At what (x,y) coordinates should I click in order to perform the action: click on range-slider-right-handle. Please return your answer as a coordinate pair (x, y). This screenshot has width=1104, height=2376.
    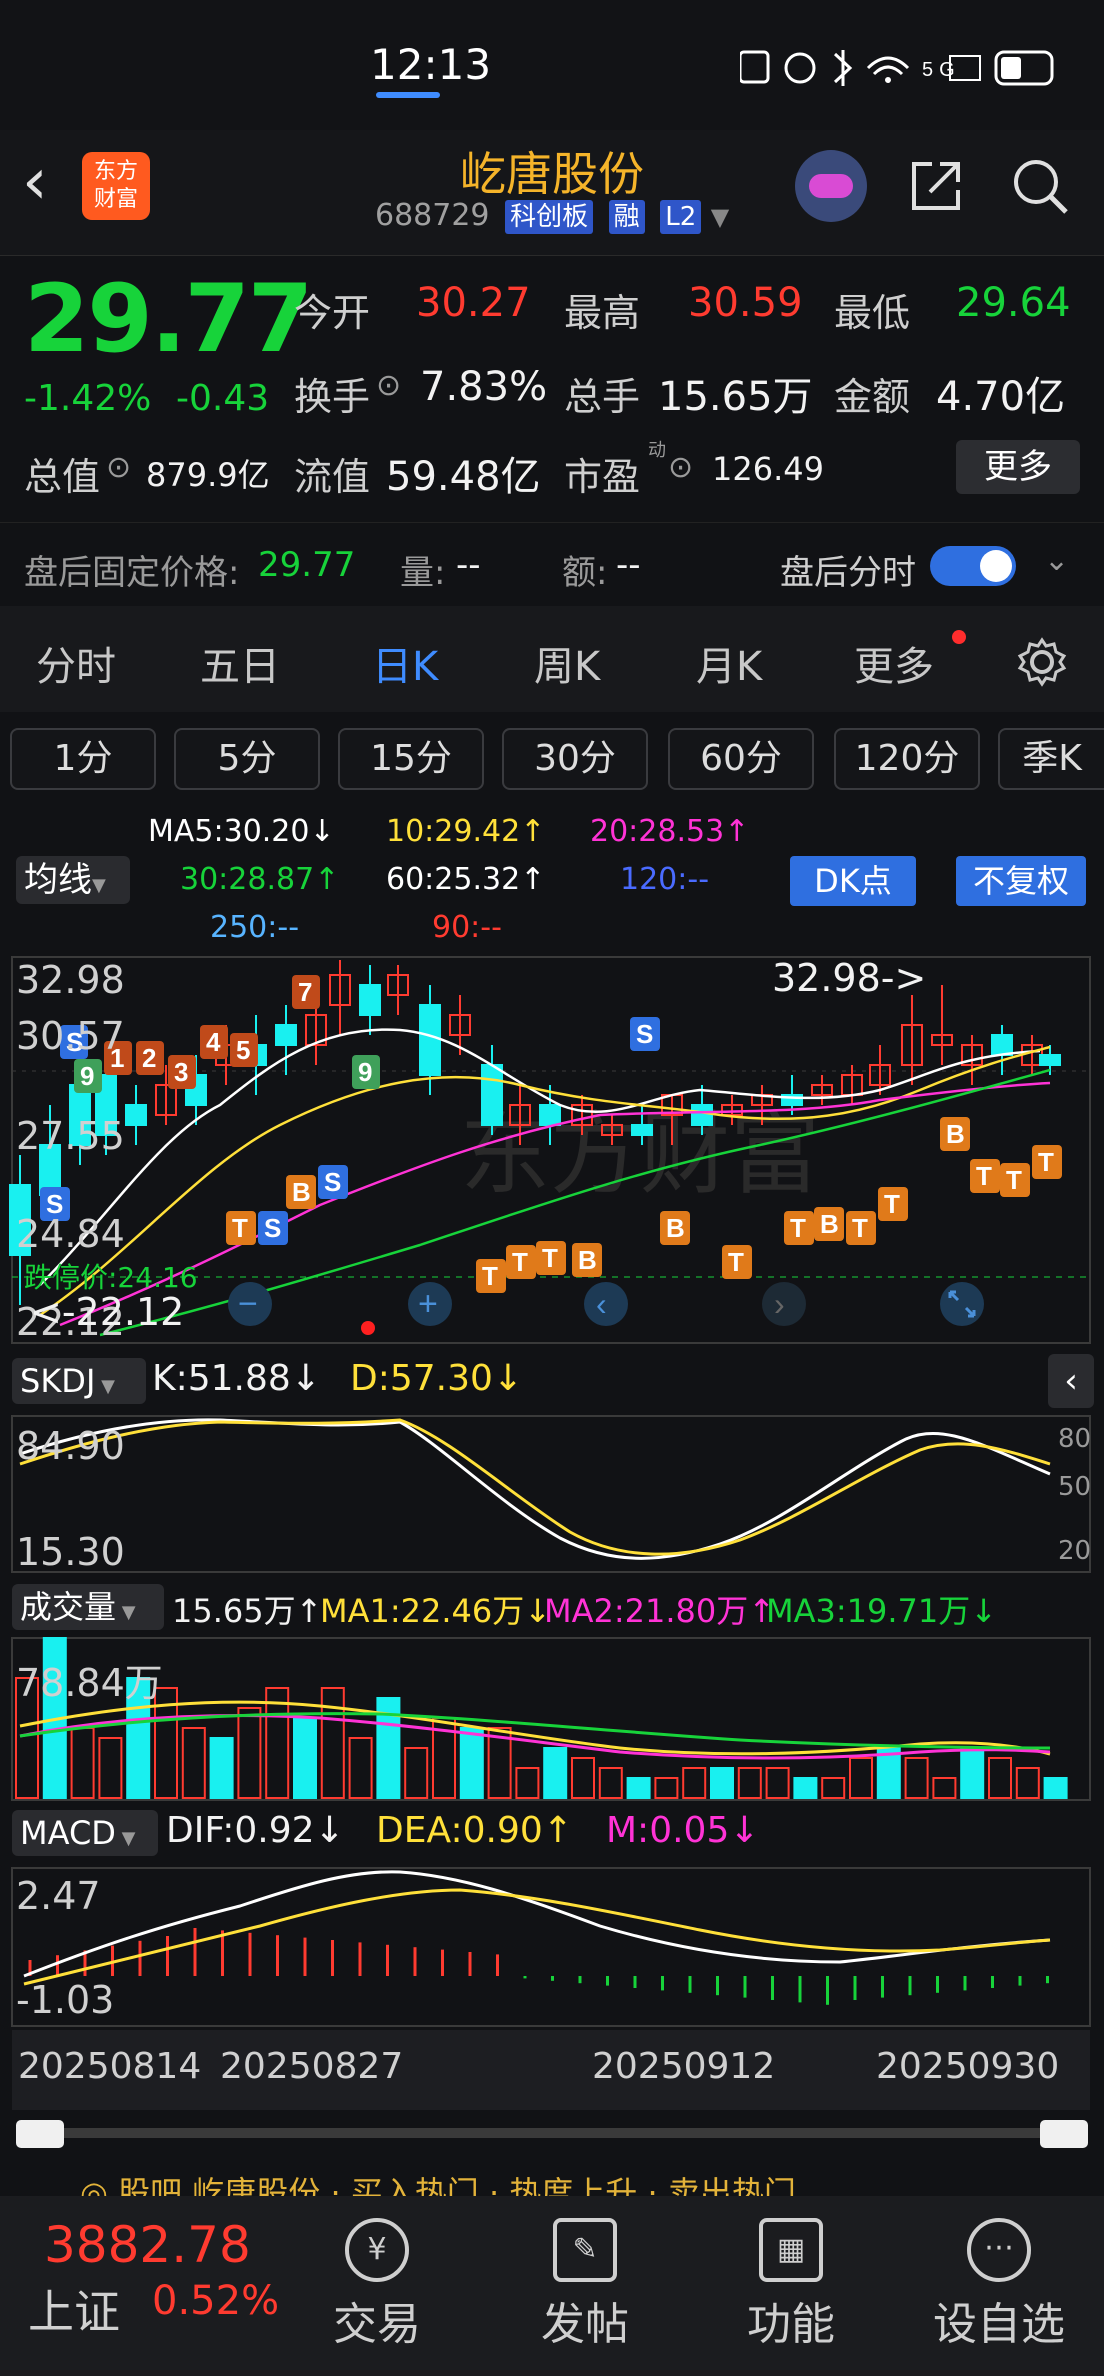
    Looking at the image, I should click on (1064, 2134).